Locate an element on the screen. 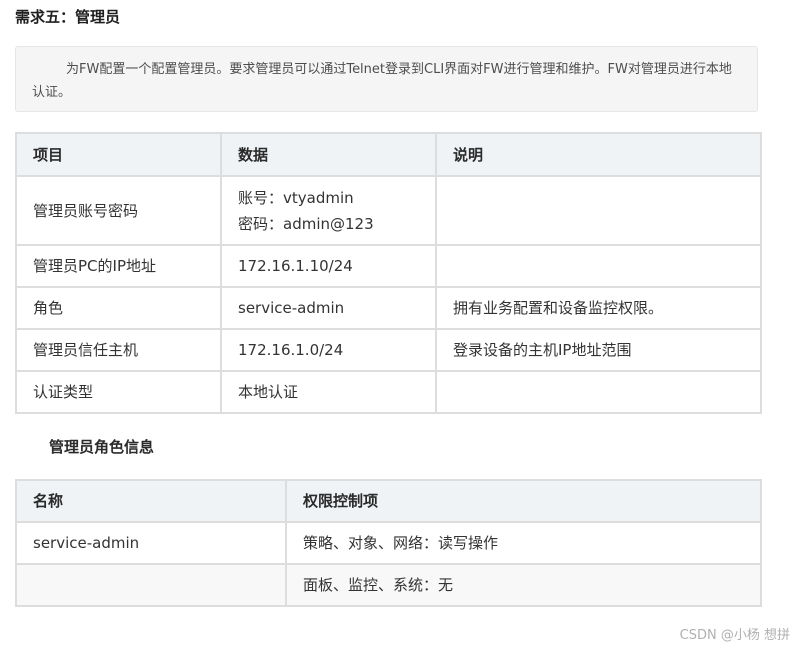  table-row: 管理员信任主机 172.16.1.0/24 登录设备的主机IP地址范围 is located at coordinates (388, 350).